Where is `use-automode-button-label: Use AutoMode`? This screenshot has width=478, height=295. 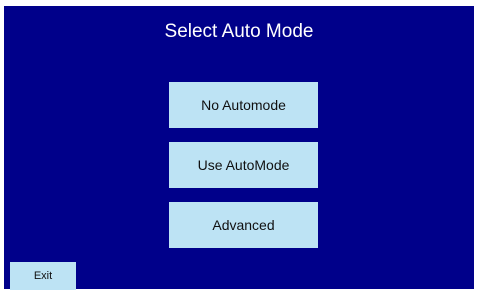
use-automode-button-label: Use AutoMode is located at coordinates (243, 165).